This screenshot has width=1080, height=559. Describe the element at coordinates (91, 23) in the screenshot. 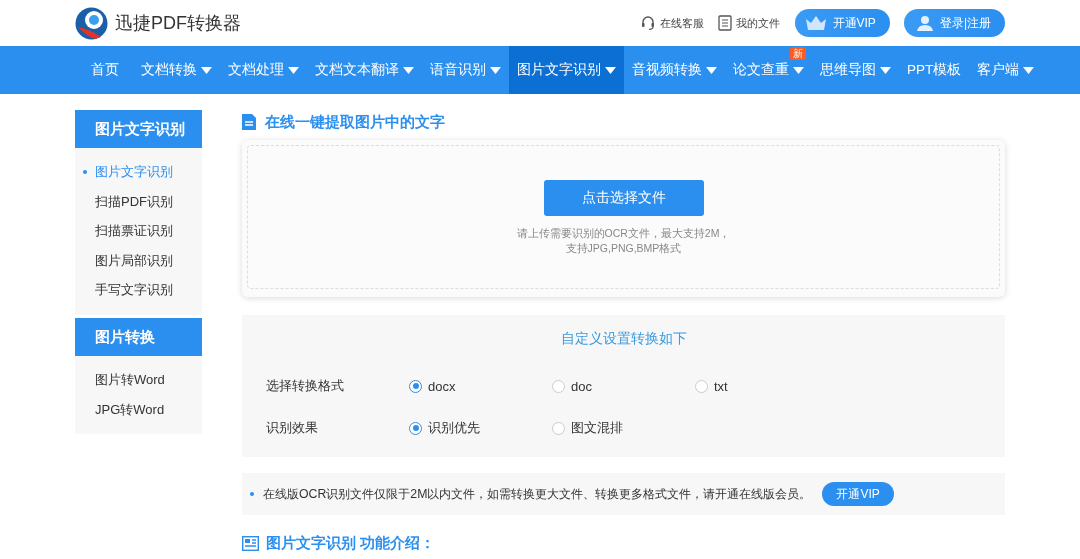

I see `logo-icon` at that location.